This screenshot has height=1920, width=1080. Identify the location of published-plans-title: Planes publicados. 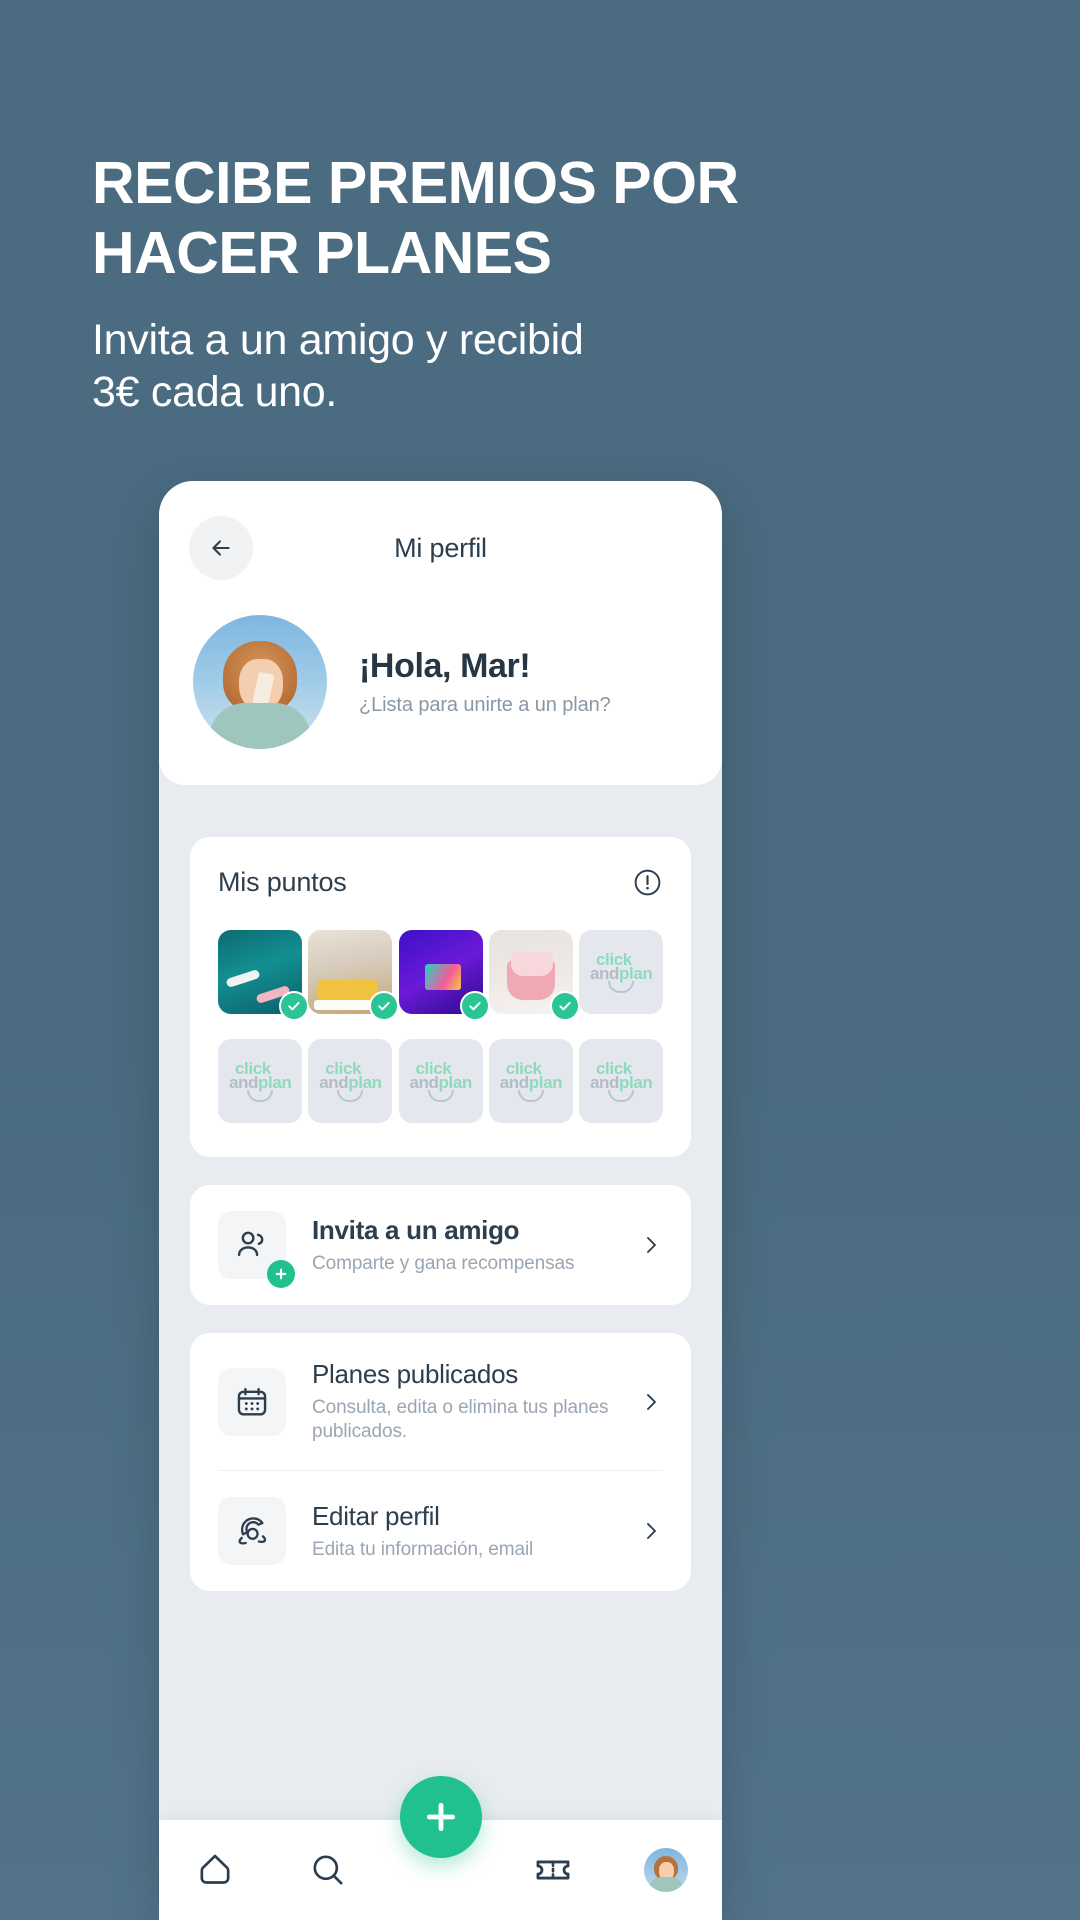
(415, 1374).